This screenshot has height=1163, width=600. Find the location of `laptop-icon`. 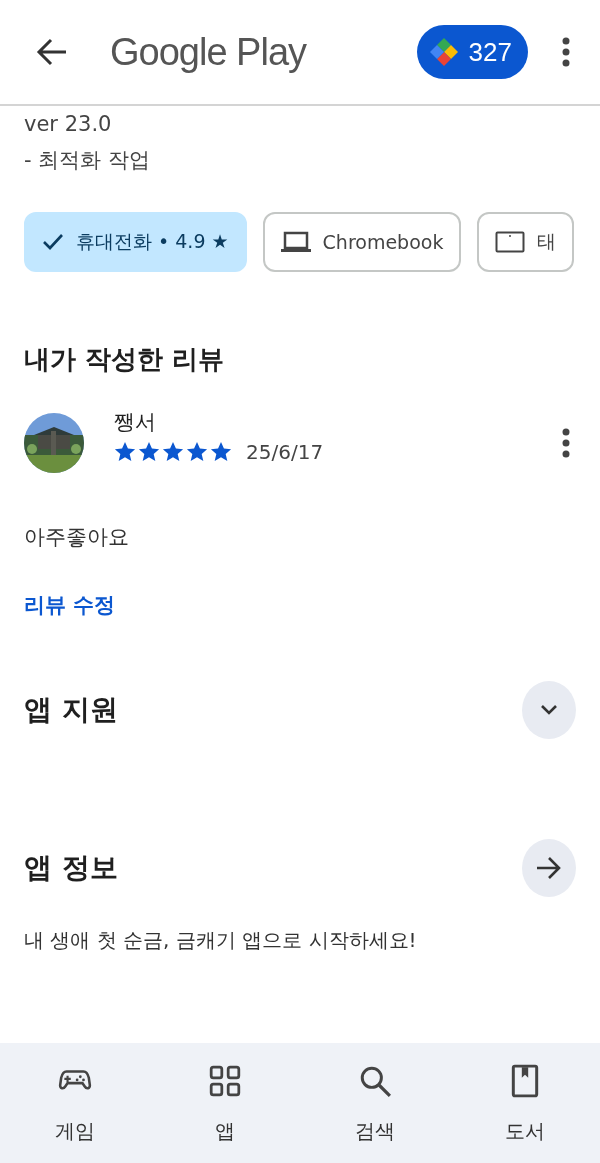

laptop-icon is located at coordinates (295, 242).